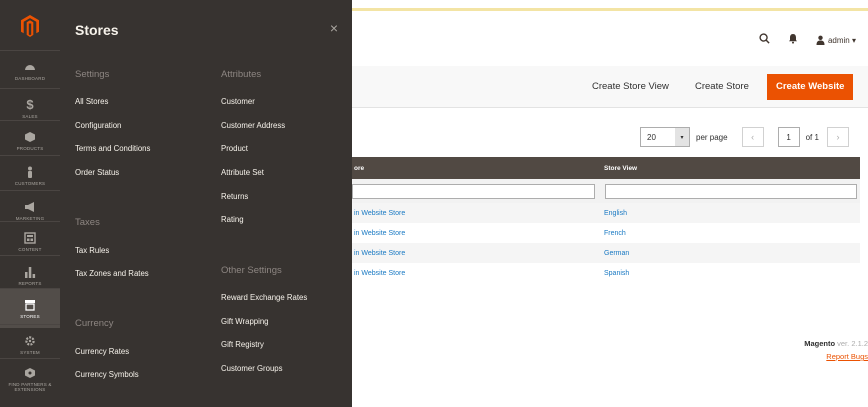 The width and height of the screenshot is (868, 407). Describe the element at coordinates (94, 323) in the screenshot. I see `currency-section-title: Currency` at that location.